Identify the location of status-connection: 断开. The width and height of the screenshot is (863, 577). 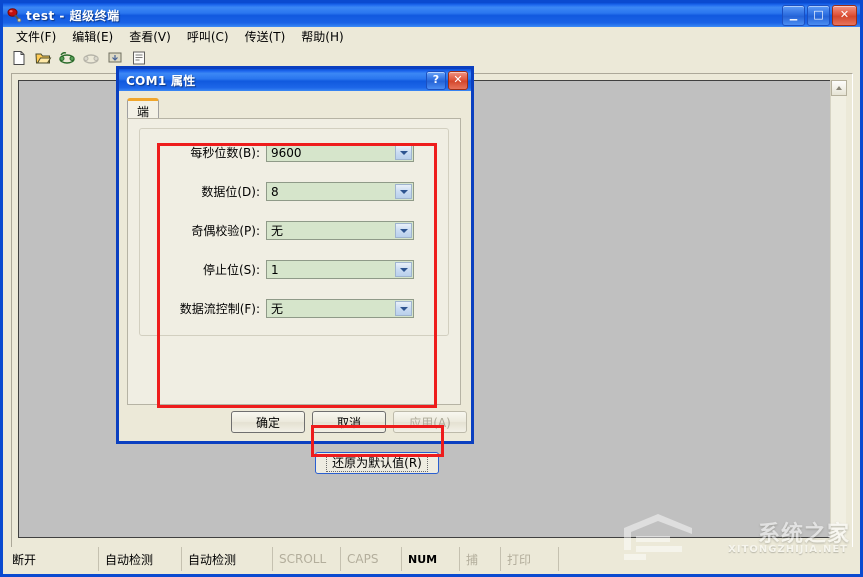
(52, 559).